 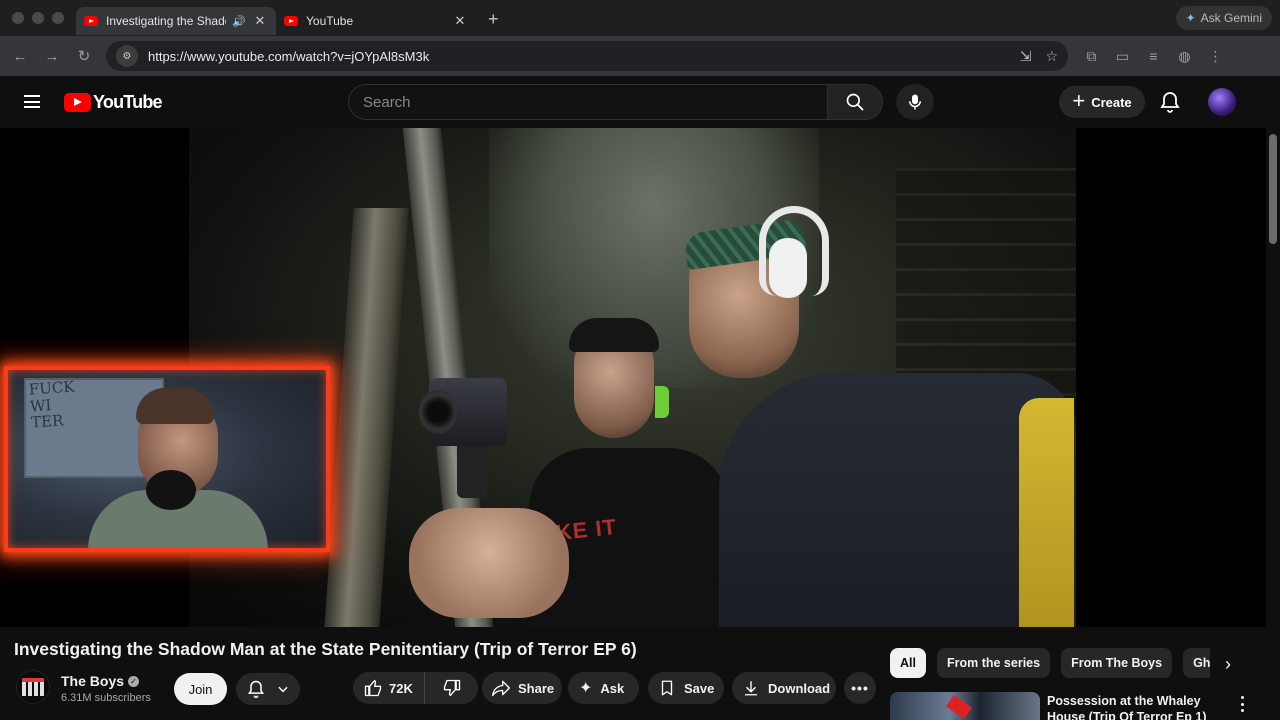 I want to click on minimize-window-button, so click(x=38, y=18).